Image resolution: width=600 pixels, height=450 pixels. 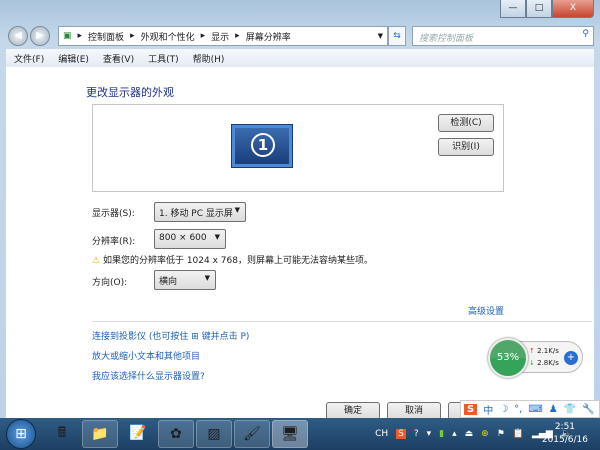 I want to click on advanced-settings-link: 高级设置, so click(x=486, y=310).